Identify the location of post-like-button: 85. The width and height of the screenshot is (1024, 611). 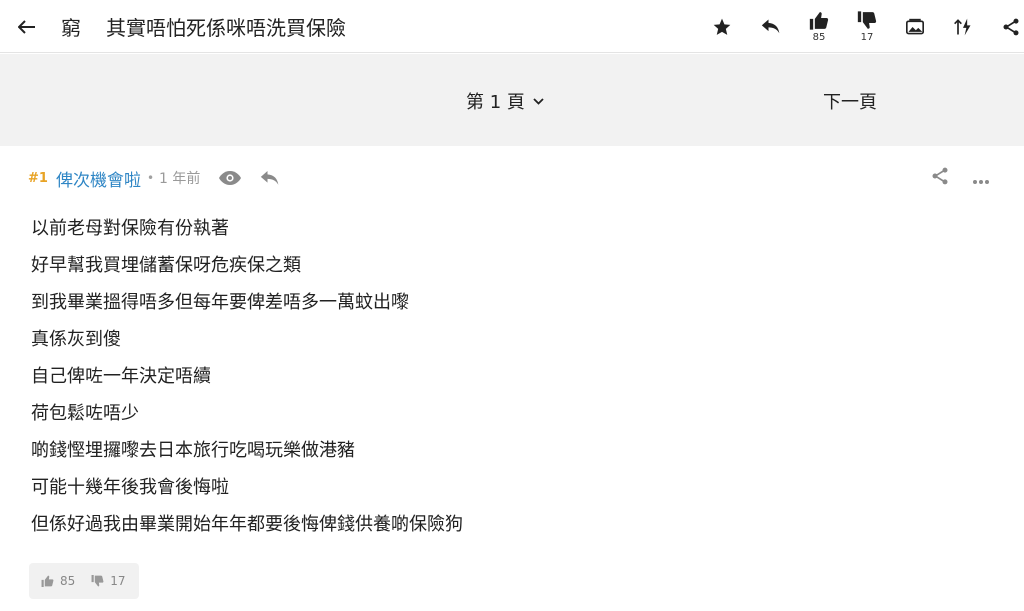
(58, 581).